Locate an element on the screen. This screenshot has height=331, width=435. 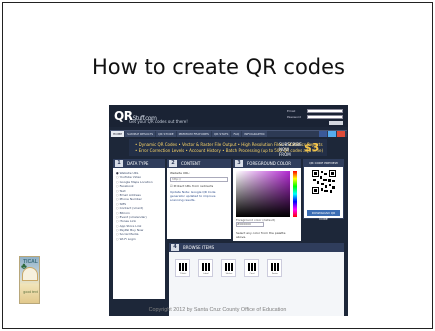
qr-preview-title: QR CODE PREVIEW is located at coordinates (323, 163).